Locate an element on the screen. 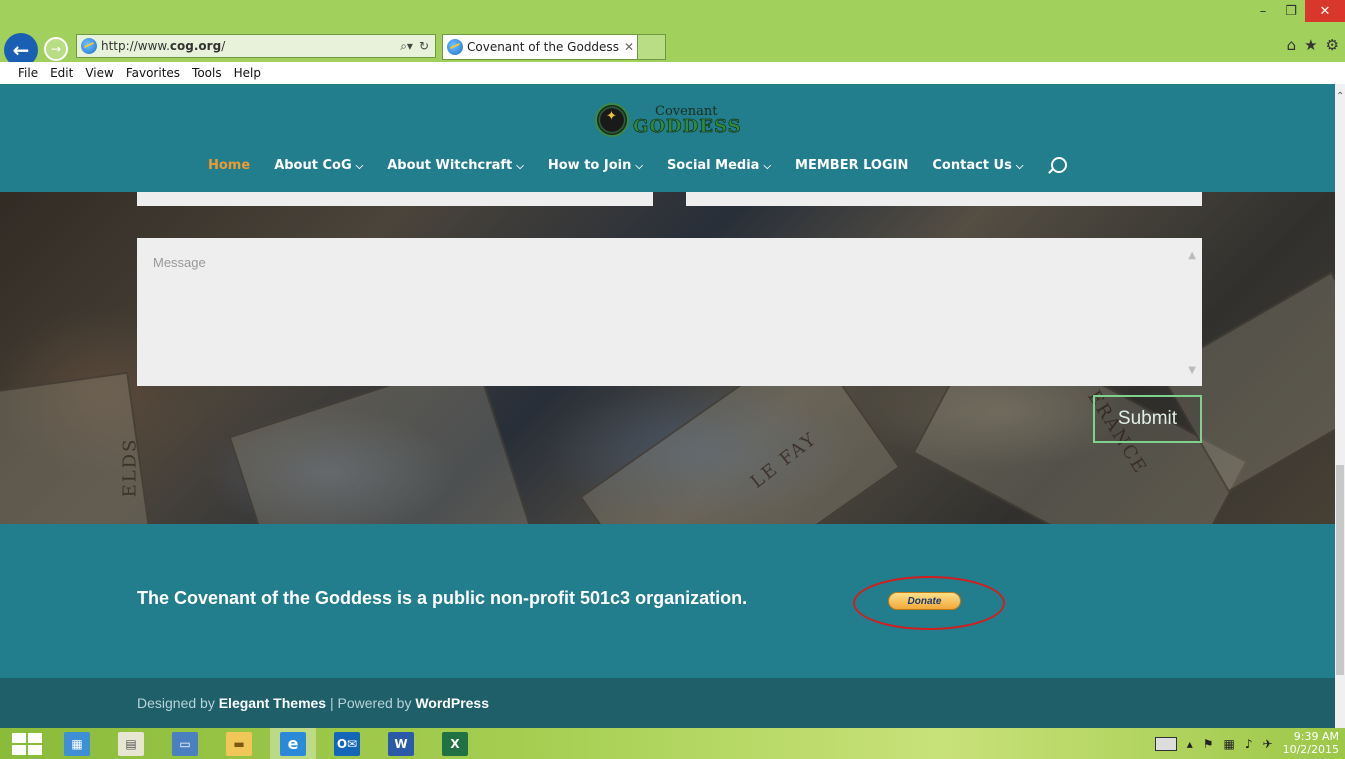 The image size is (1345, 759). network-icon: ▦ is located at coordinates (1229, 744).